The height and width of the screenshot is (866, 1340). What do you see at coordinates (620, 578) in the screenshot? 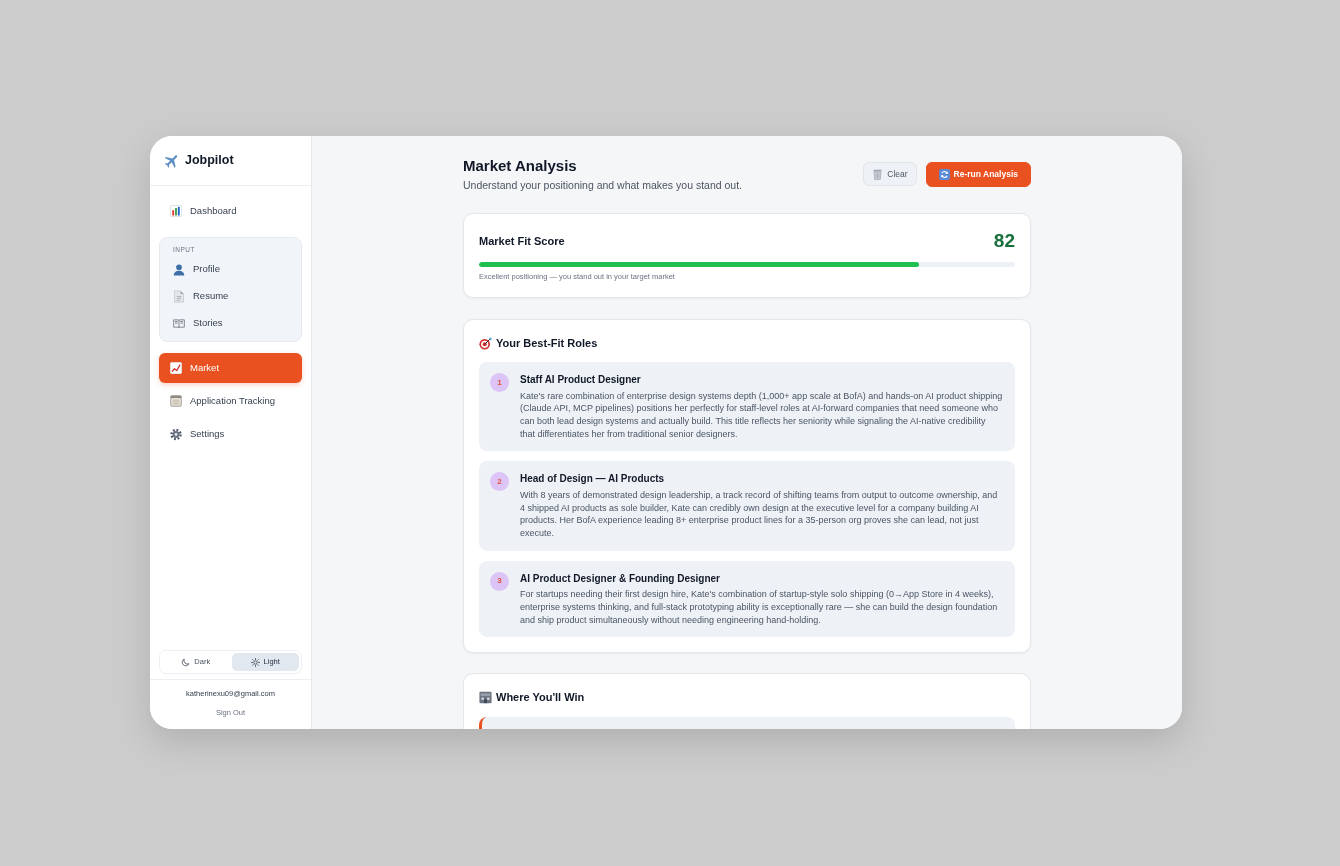
I see `role-title: AI Product Designer & Founding Designer` at bounding box center [620, 578].